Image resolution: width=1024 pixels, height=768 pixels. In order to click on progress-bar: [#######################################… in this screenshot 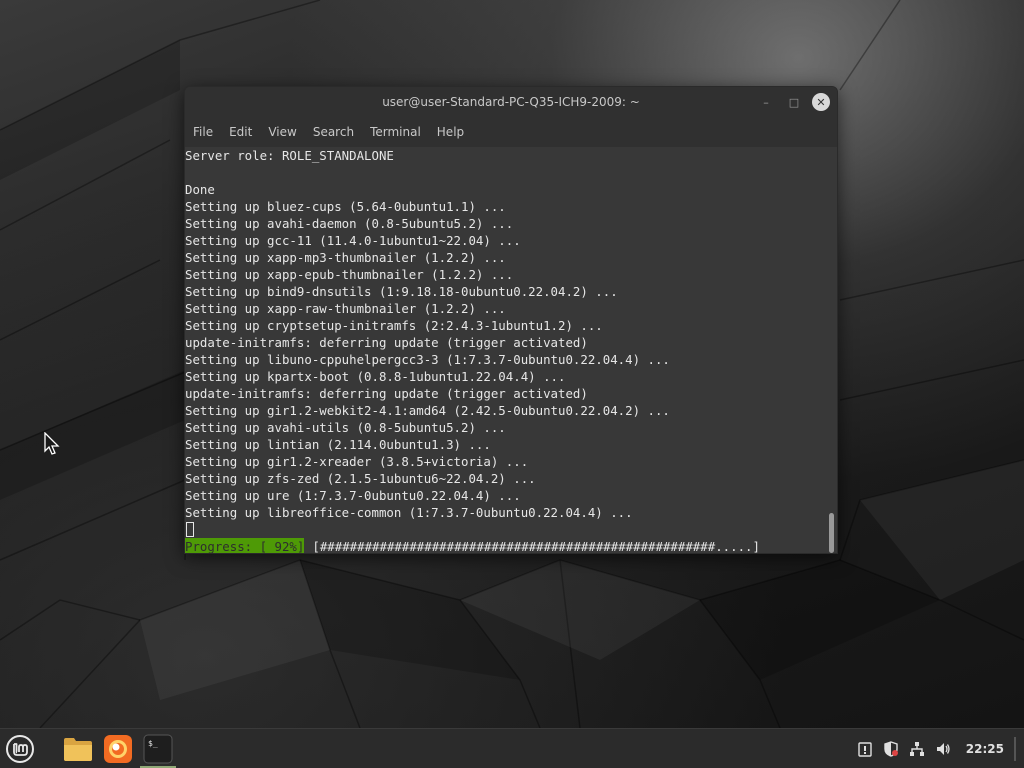, I will do `click(536, 546)`.